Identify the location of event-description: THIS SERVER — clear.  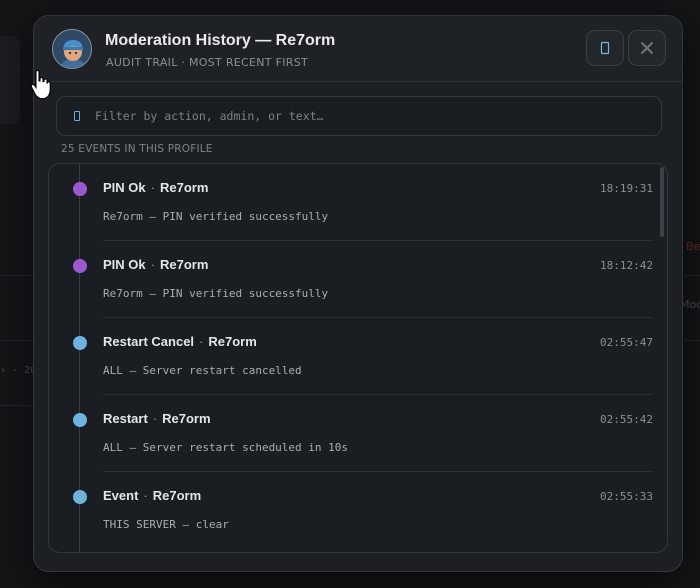
(166, 524).